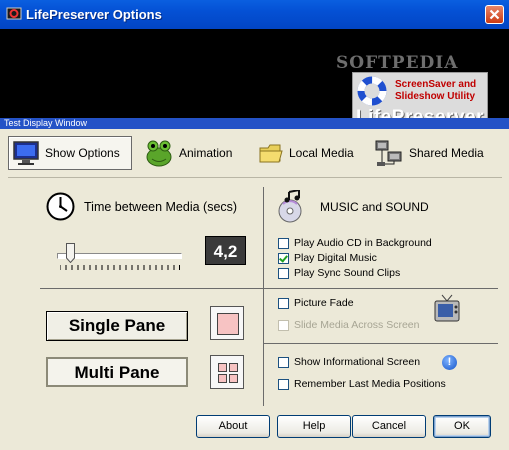  Describe the element at coordinates (449, 362) in the screenshot. I see `info-icon: !` at that location.